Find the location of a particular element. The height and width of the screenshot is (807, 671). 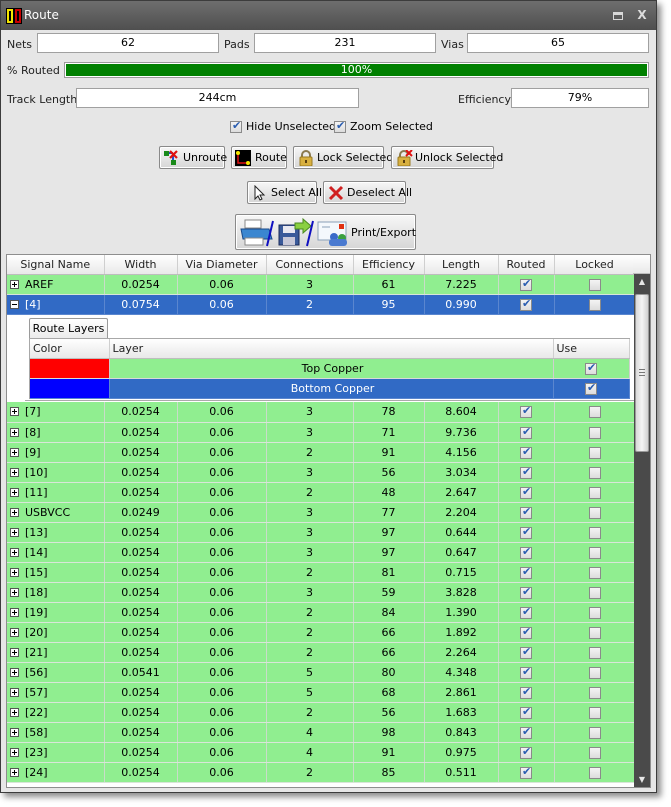

vertical-scrollbar: ▲ ▼ is located at coordinates (642, 530).